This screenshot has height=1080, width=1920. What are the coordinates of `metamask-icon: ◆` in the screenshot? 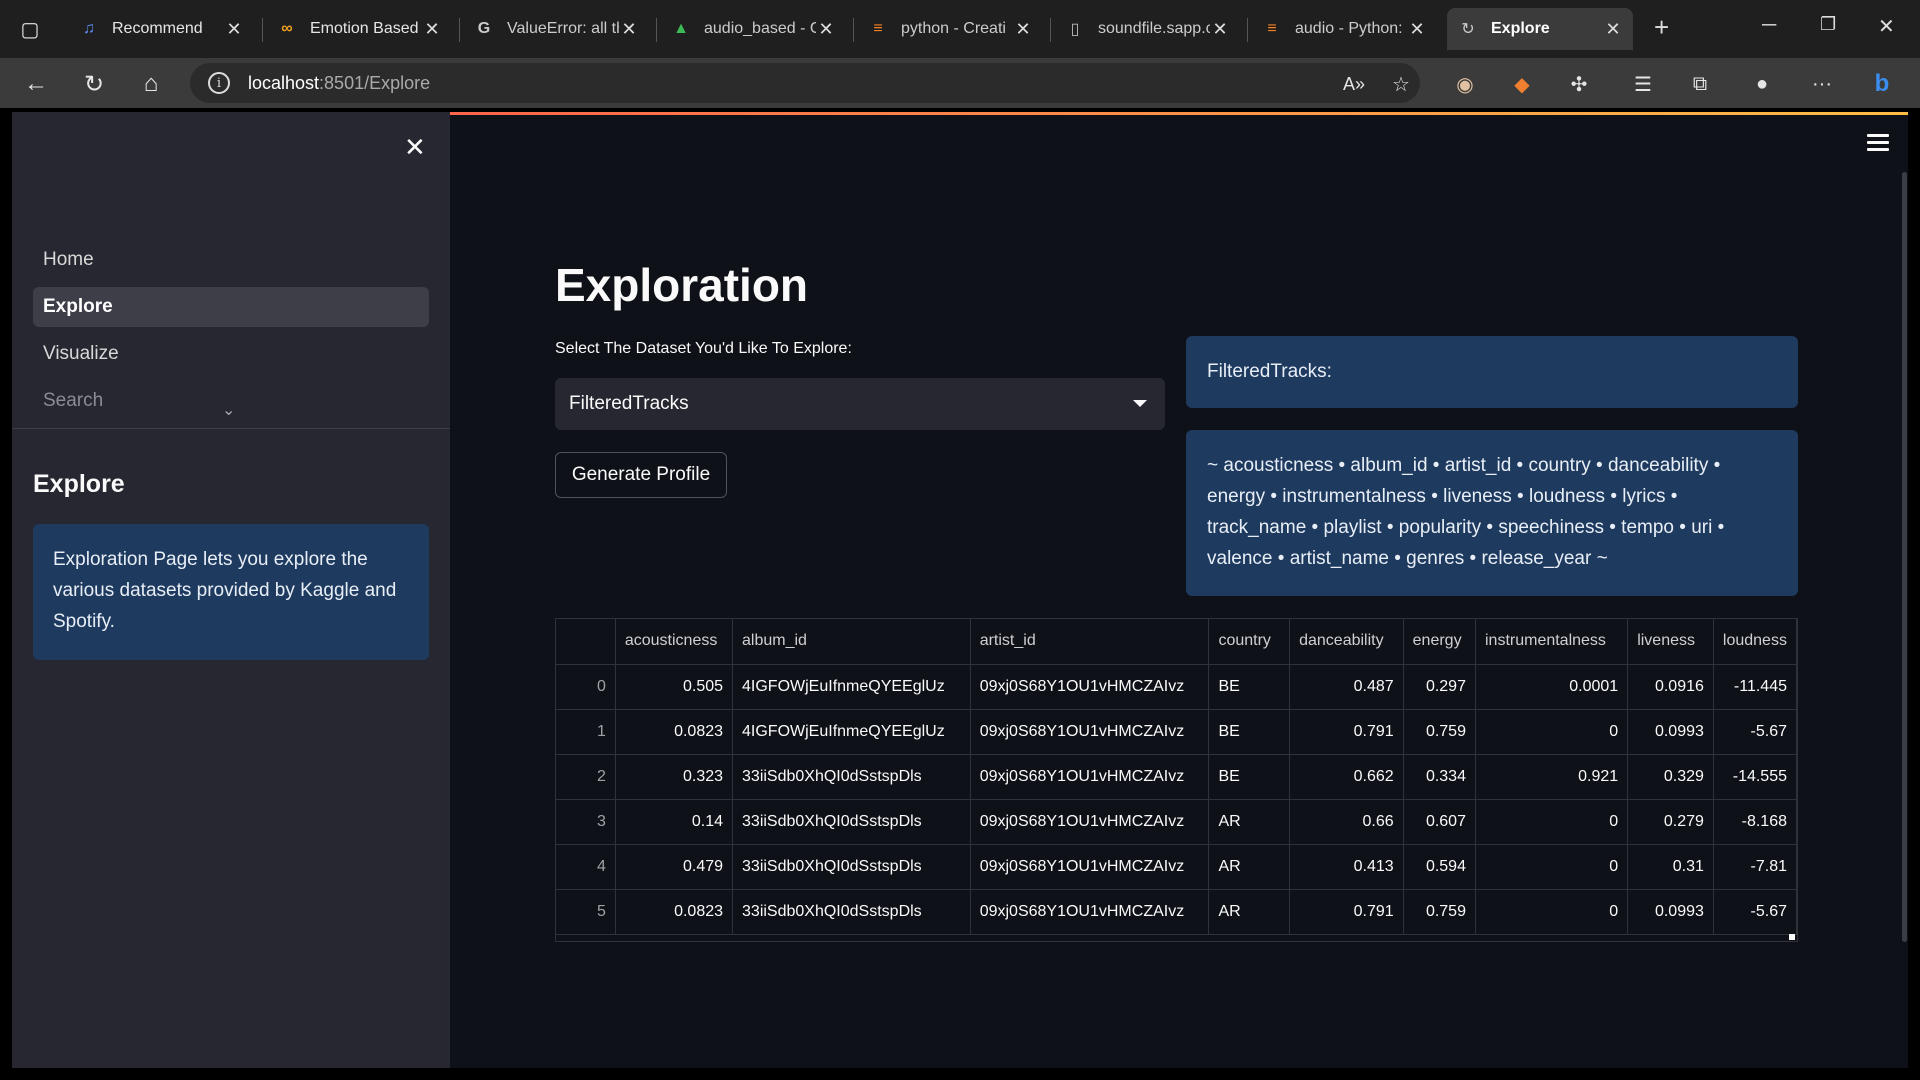 It's located at (1522, 84).